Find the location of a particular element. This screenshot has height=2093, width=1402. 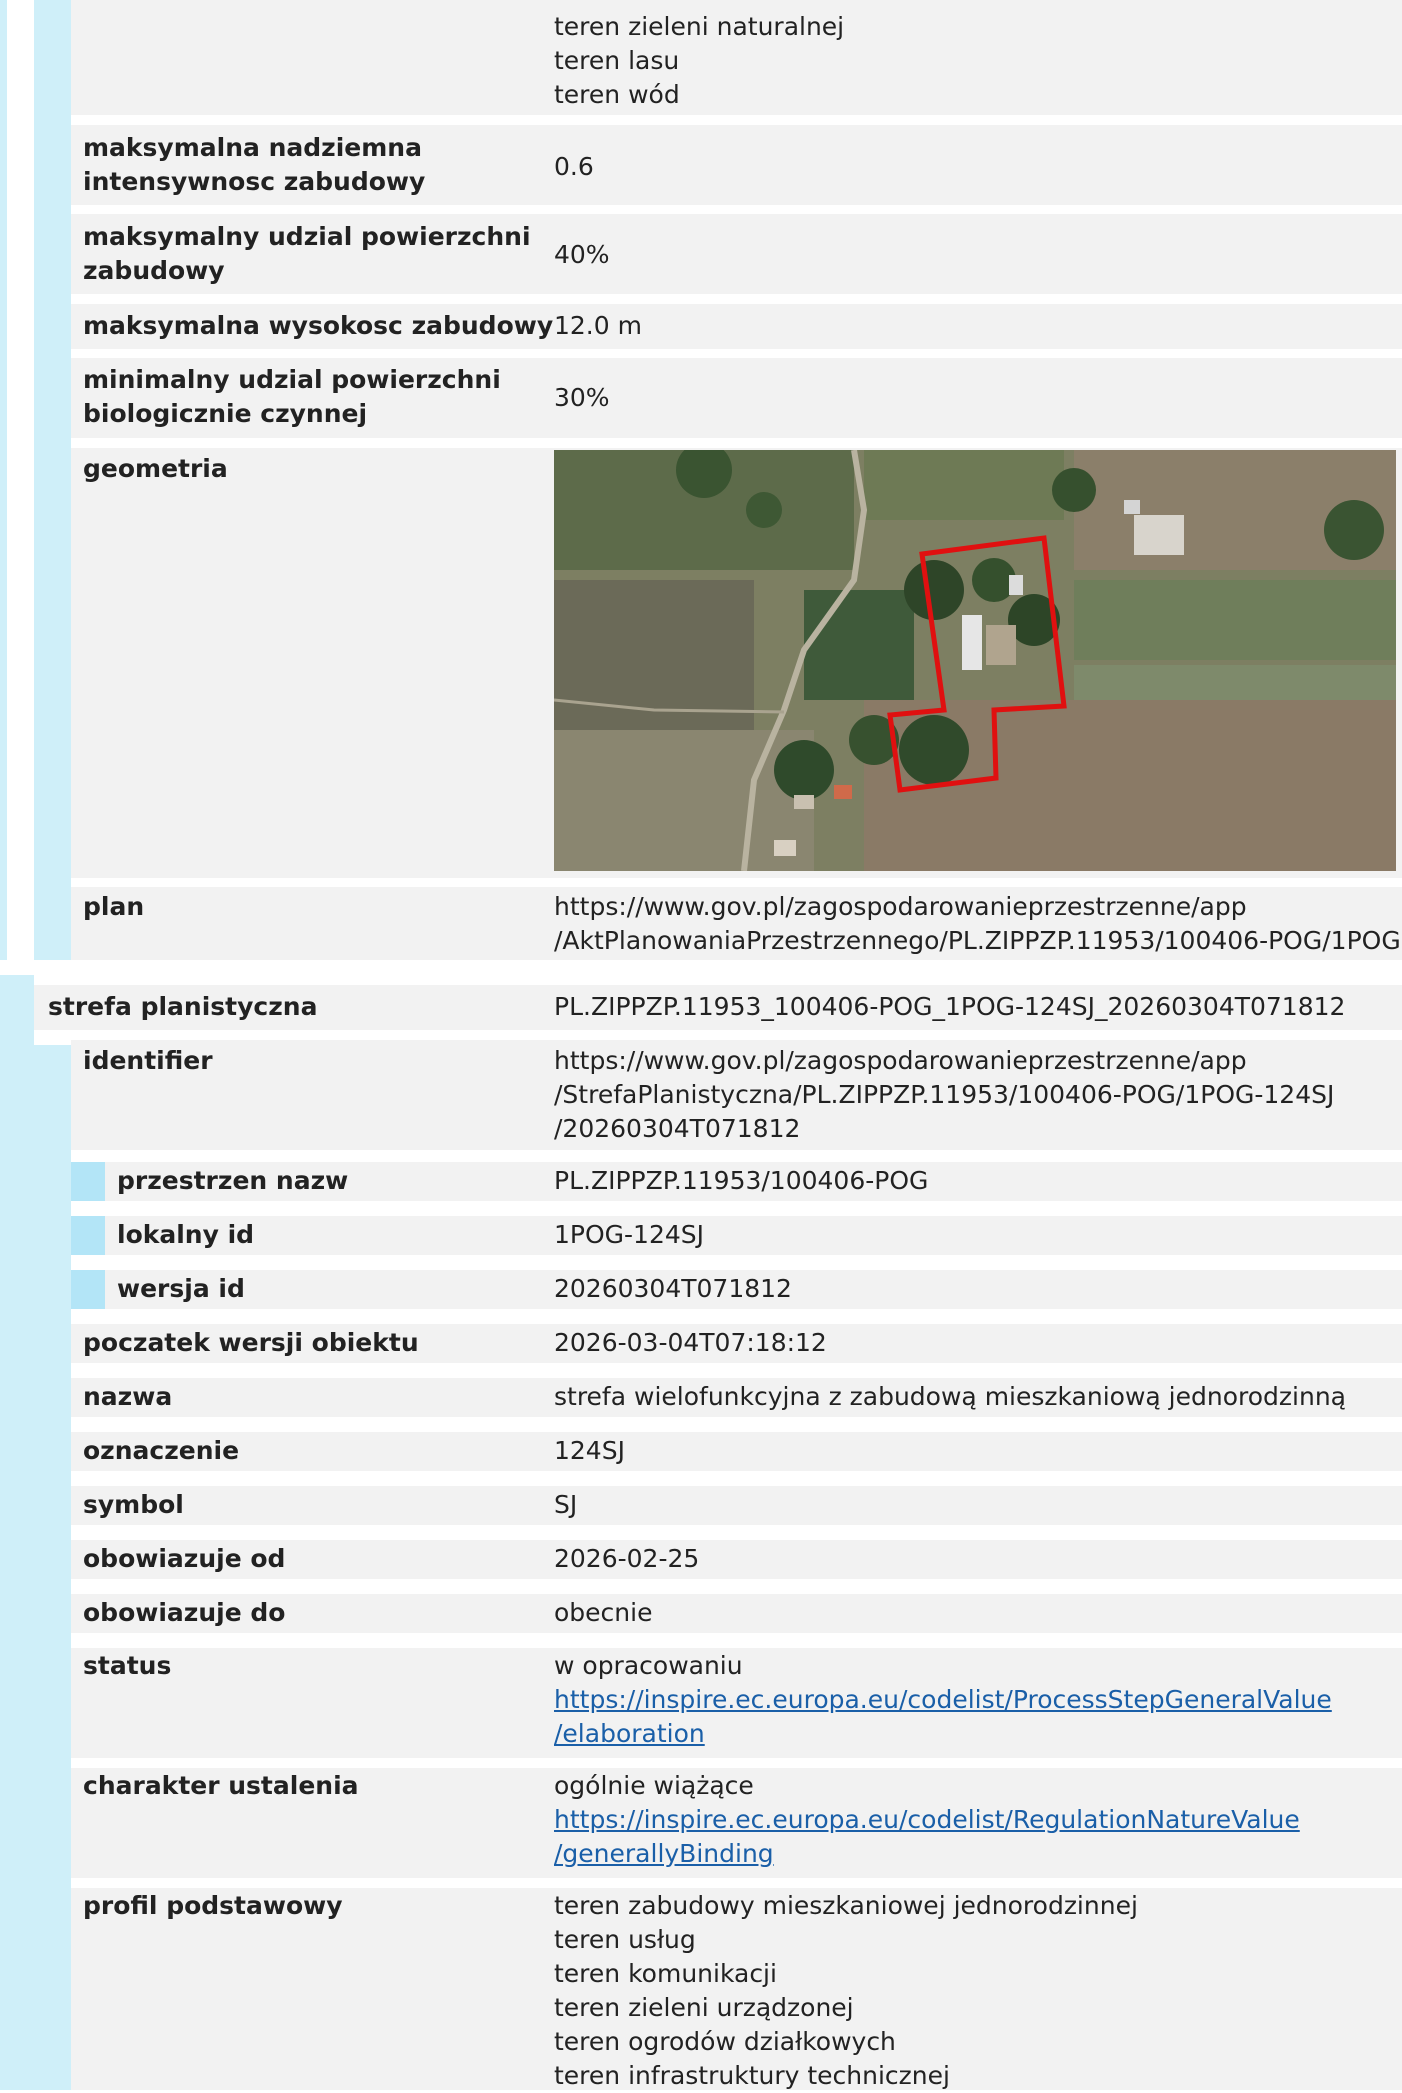

section2-outer-bar is located at coordinates (17, 1532).